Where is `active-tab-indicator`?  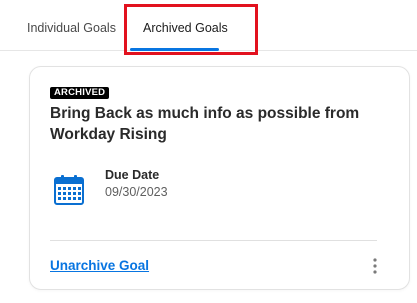
active-tab-indicator is located at coordinates (174, 49).